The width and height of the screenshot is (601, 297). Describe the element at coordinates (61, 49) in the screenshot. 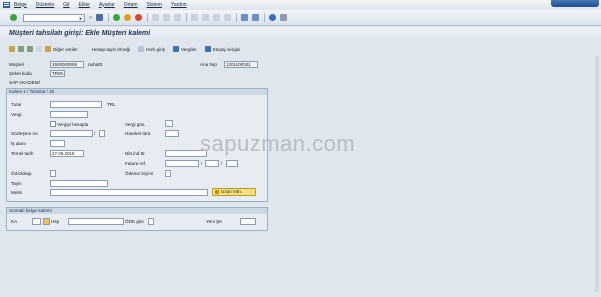

I see `other-data-button: Diğer veriler` at that location.